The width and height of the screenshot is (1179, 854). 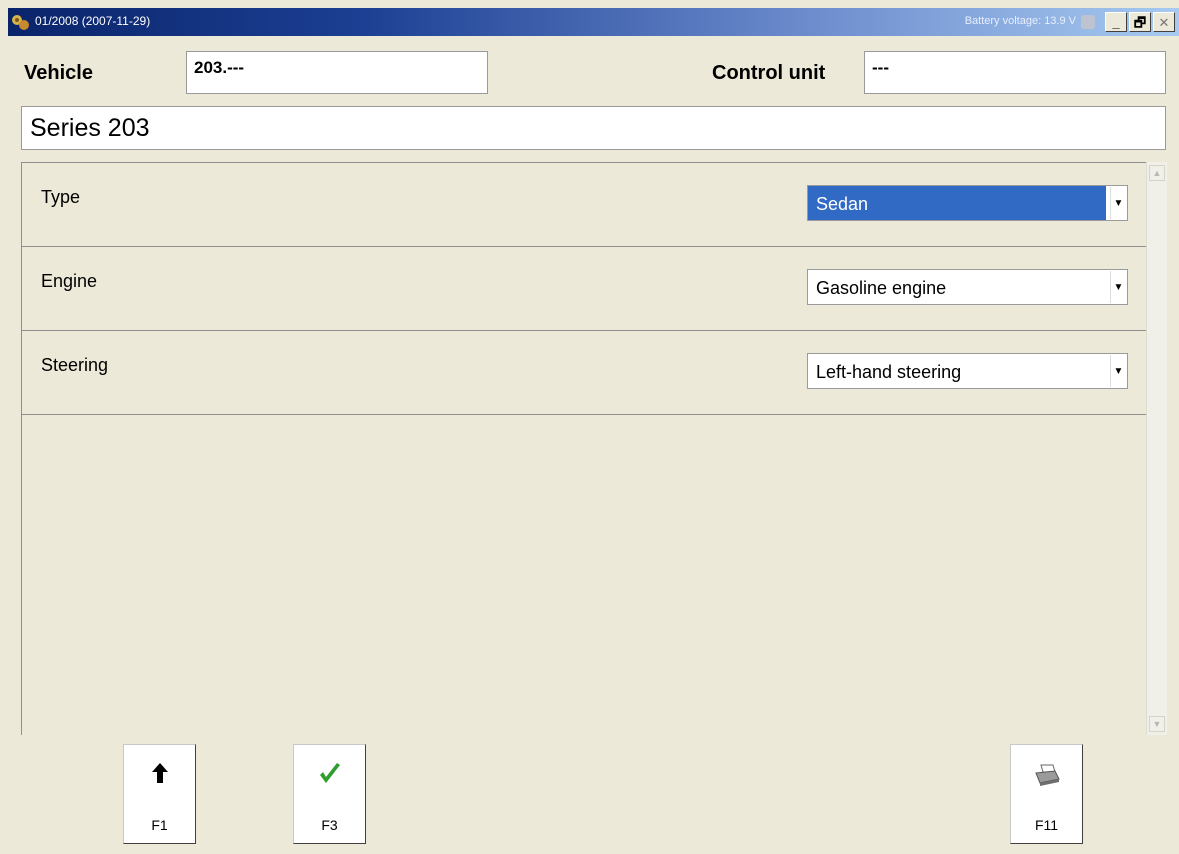 What do you see at coordinates (842, 204) in the screenshot?
I see `type-value: Sedan` at bounding box center [842, 204].